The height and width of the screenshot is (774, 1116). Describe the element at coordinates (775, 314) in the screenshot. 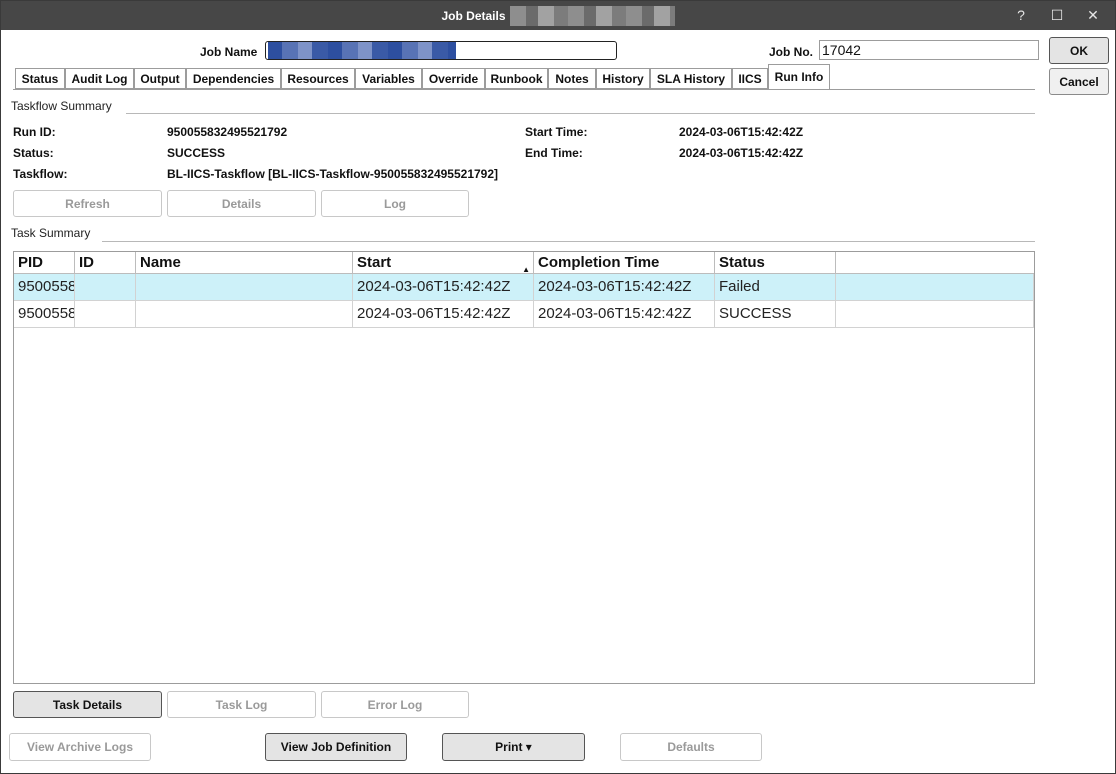

I see `cell-status: SUCCESS` at that location.